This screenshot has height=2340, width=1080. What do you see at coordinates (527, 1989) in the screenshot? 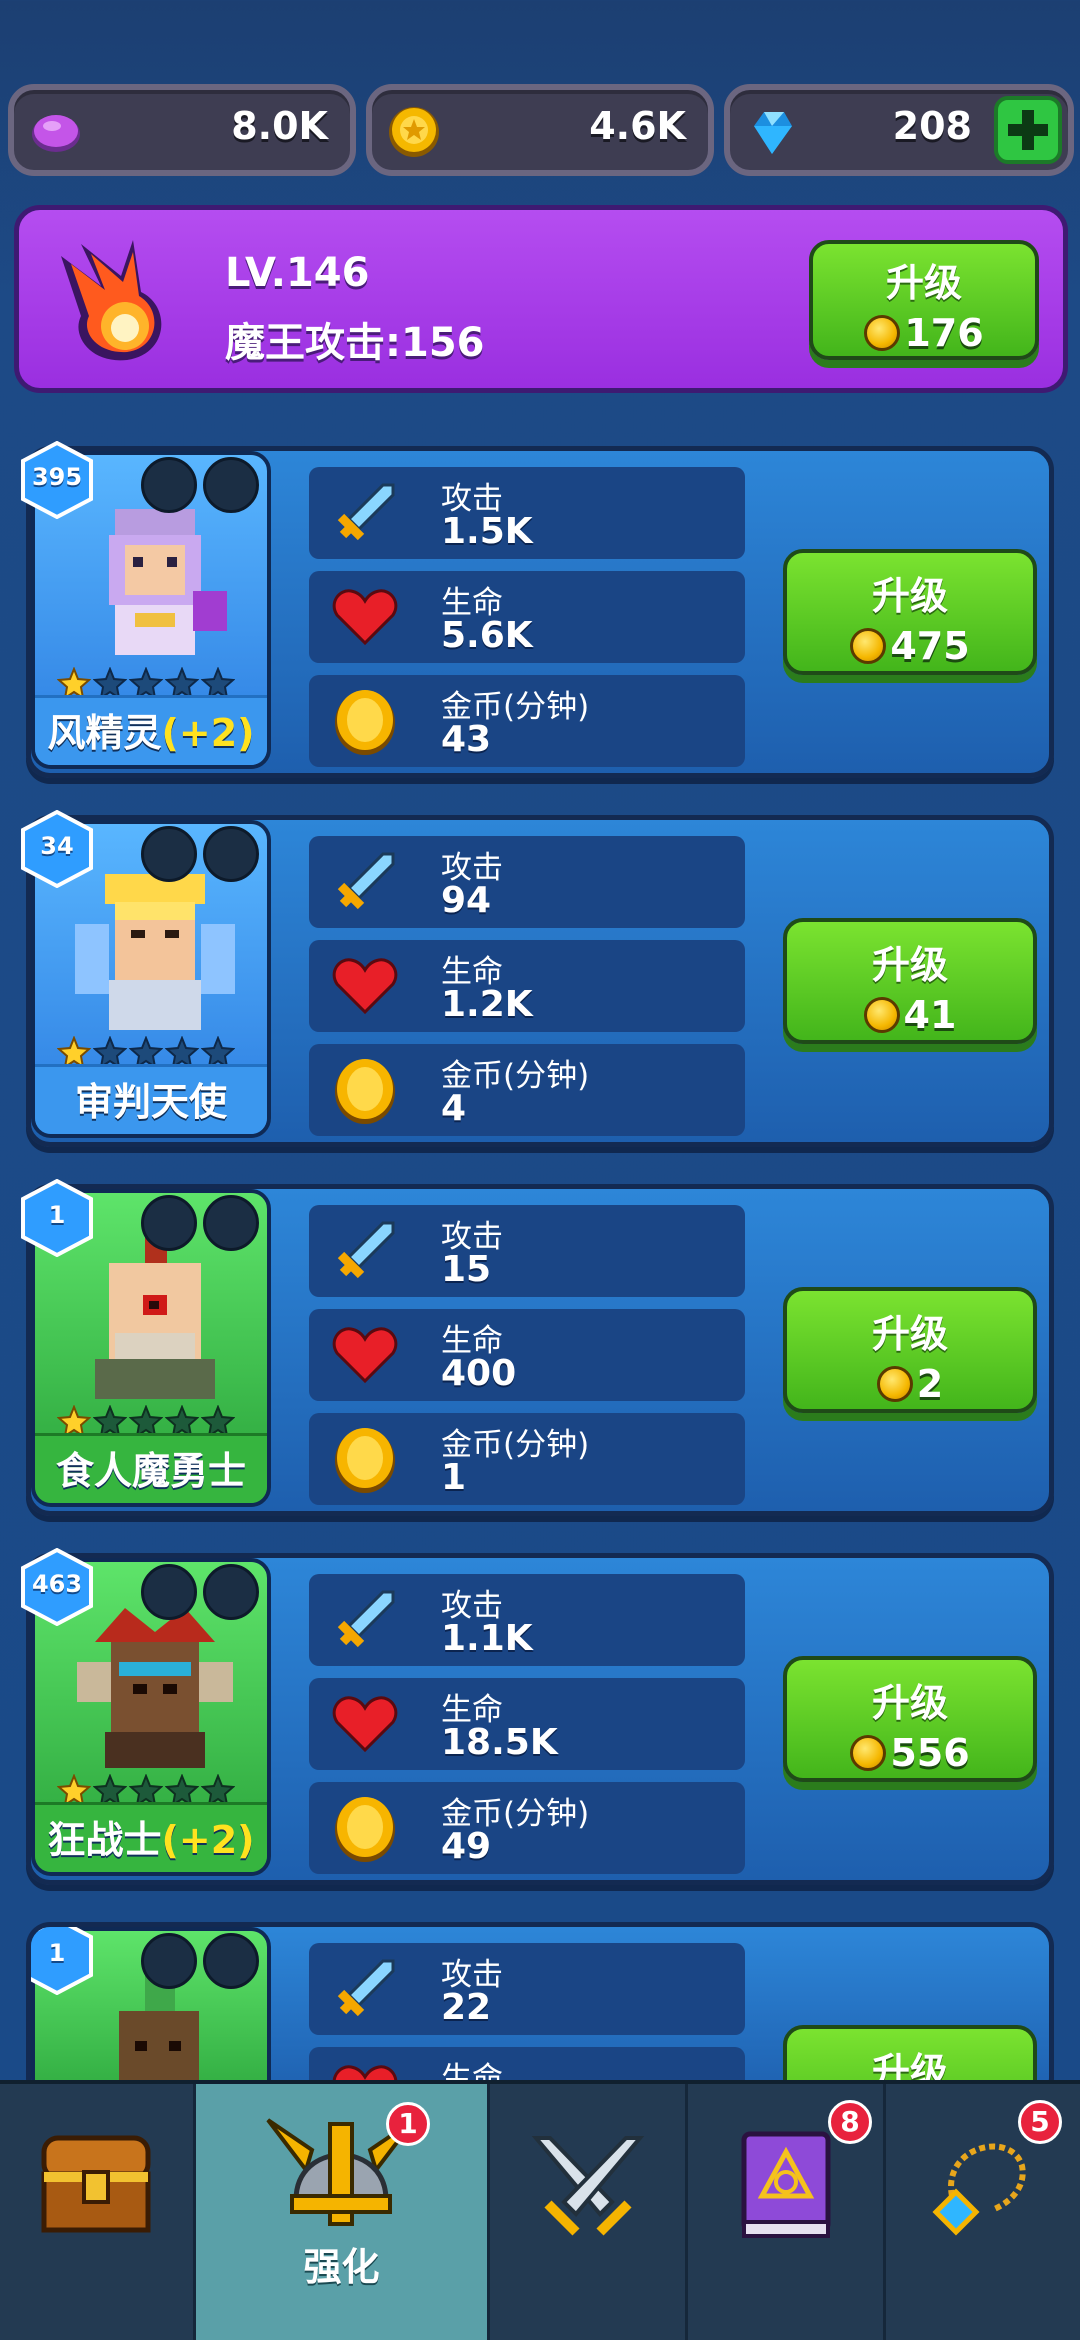
I see `stat-attack: 攻击 22` at bounding box center [527, 1989].